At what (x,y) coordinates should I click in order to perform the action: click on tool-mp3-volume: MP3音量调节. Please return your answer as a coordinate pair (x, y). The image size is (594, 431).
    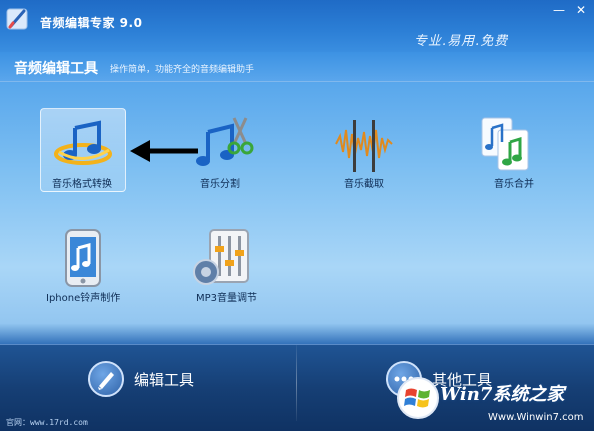
    Looking at the image, I should click on (245, 267).